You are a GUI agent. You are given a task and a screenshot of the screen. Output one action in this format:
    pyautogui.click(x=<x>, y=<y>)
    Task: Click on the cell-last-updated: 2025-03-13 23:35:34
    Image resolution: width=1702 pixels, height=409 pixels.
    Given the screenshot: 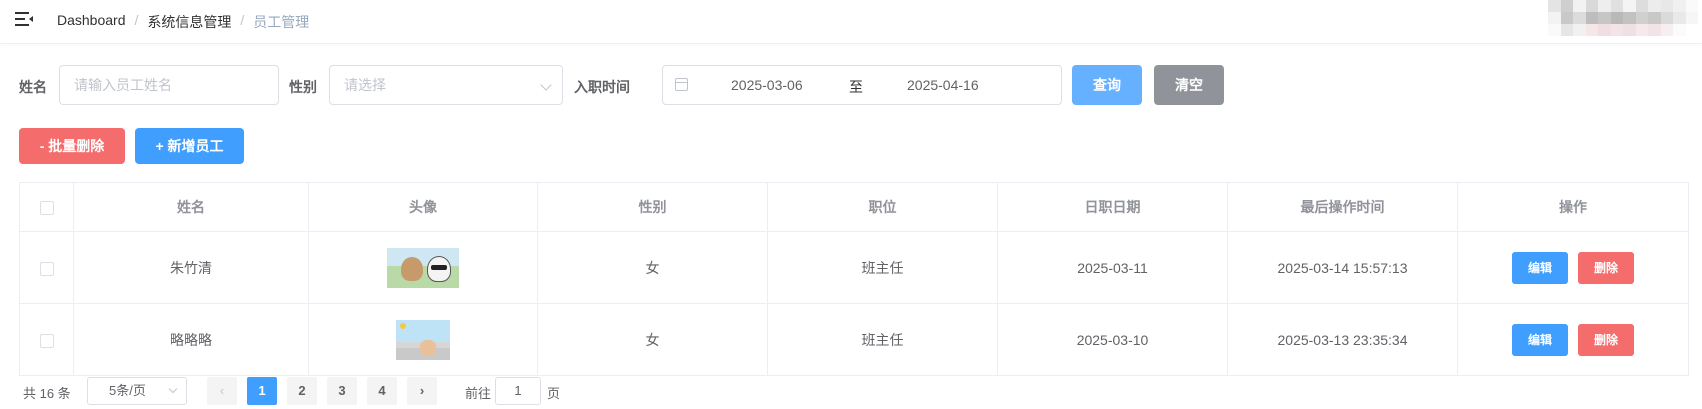 What is the action you would take?
    pyautogui.click(x=1342, y=339)
    